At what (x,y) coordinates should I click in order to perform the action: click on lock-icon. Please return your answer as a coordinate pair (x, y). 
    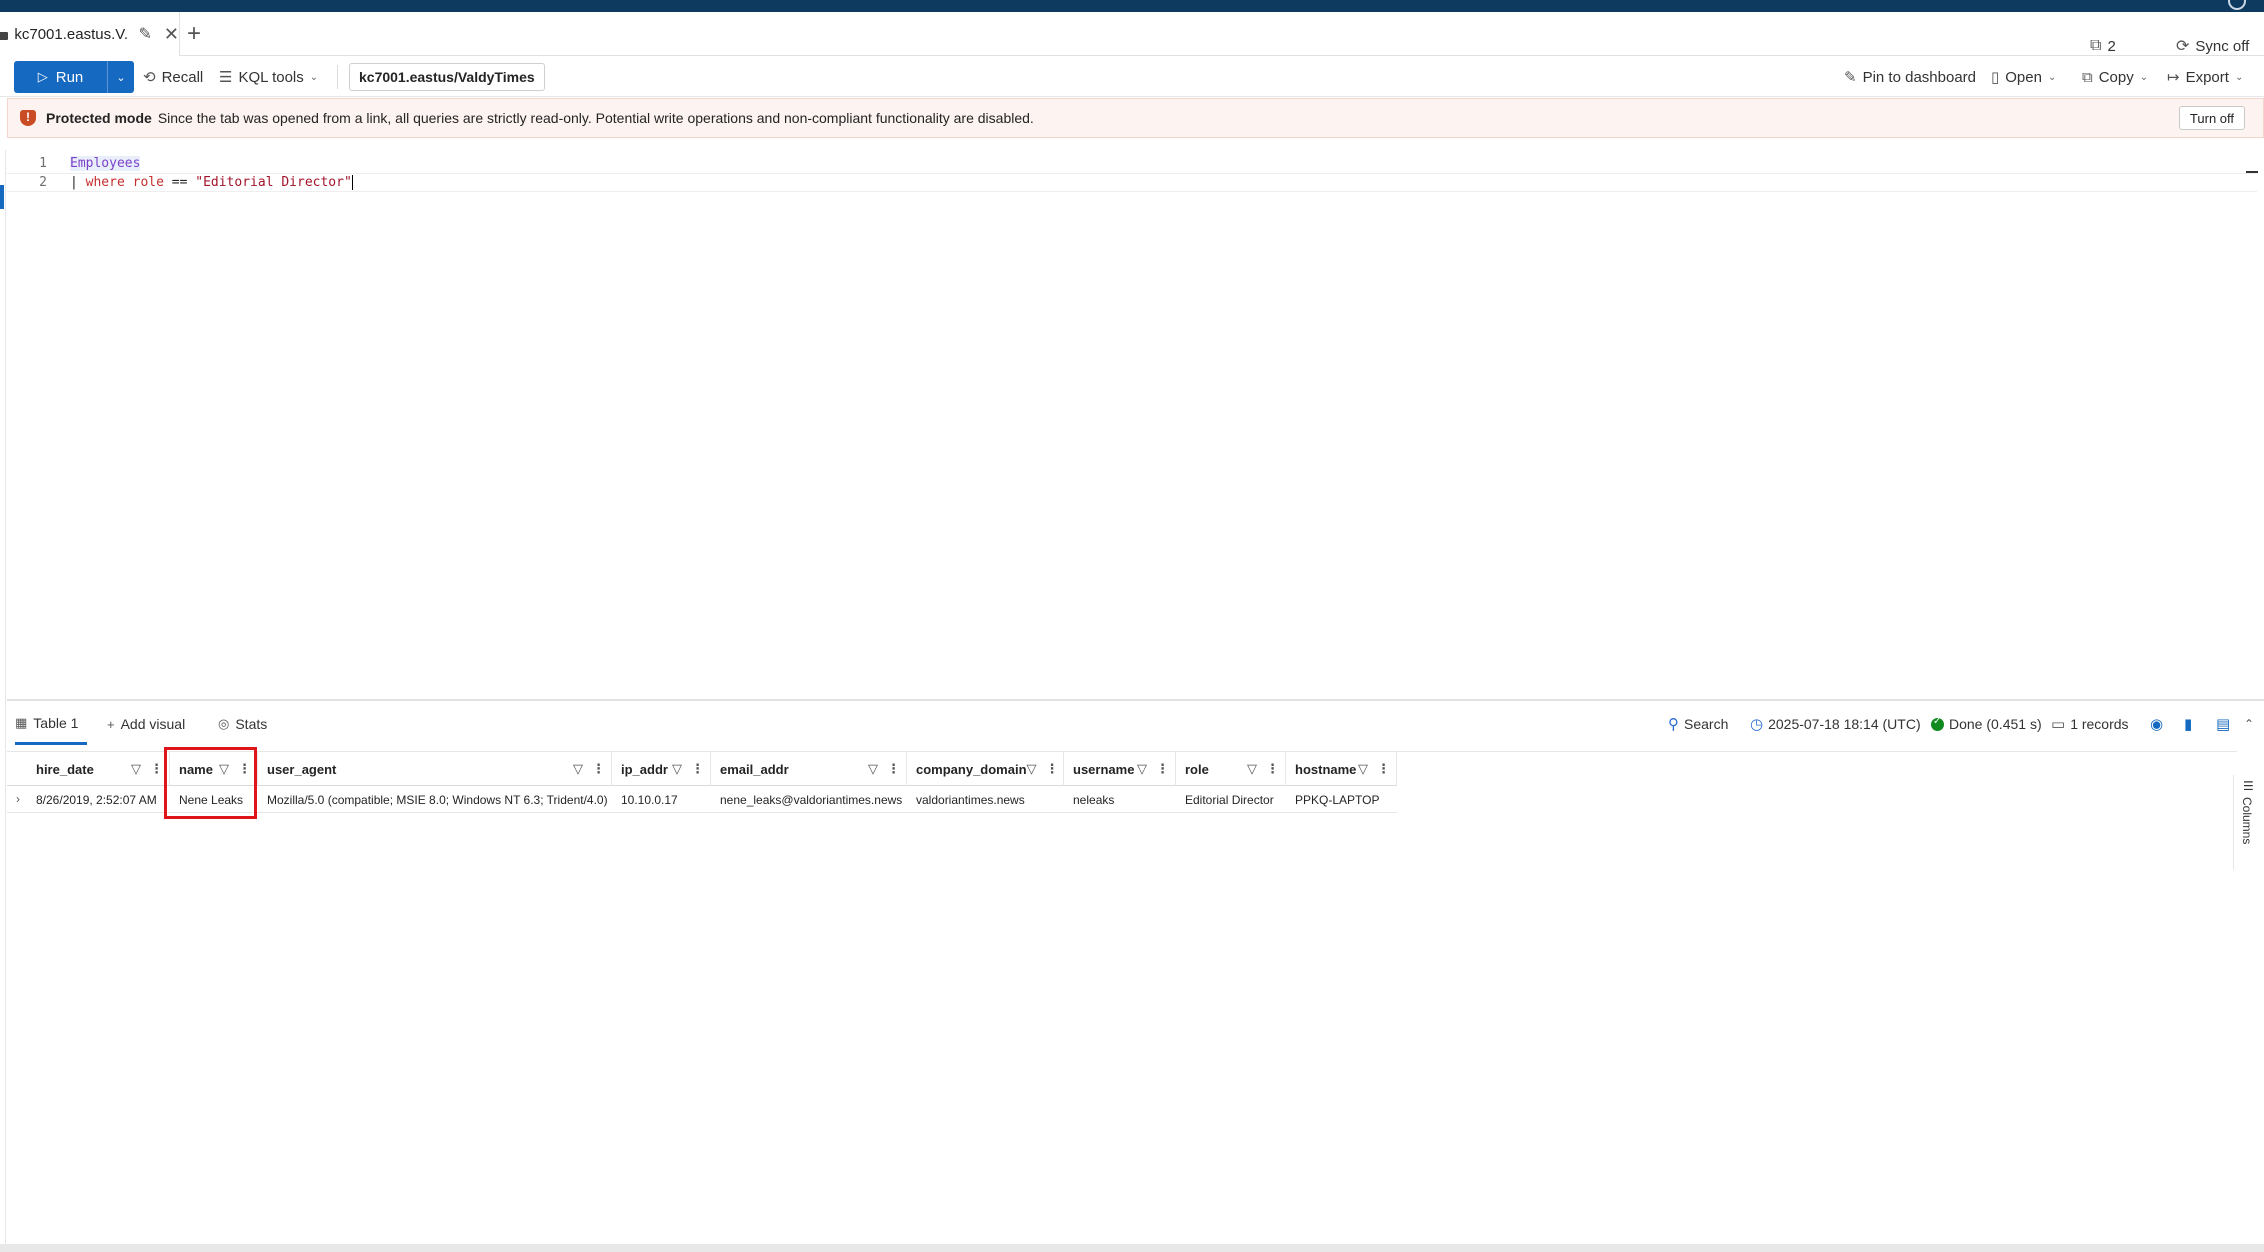
    Looking at the image, I should click on (5, 34).